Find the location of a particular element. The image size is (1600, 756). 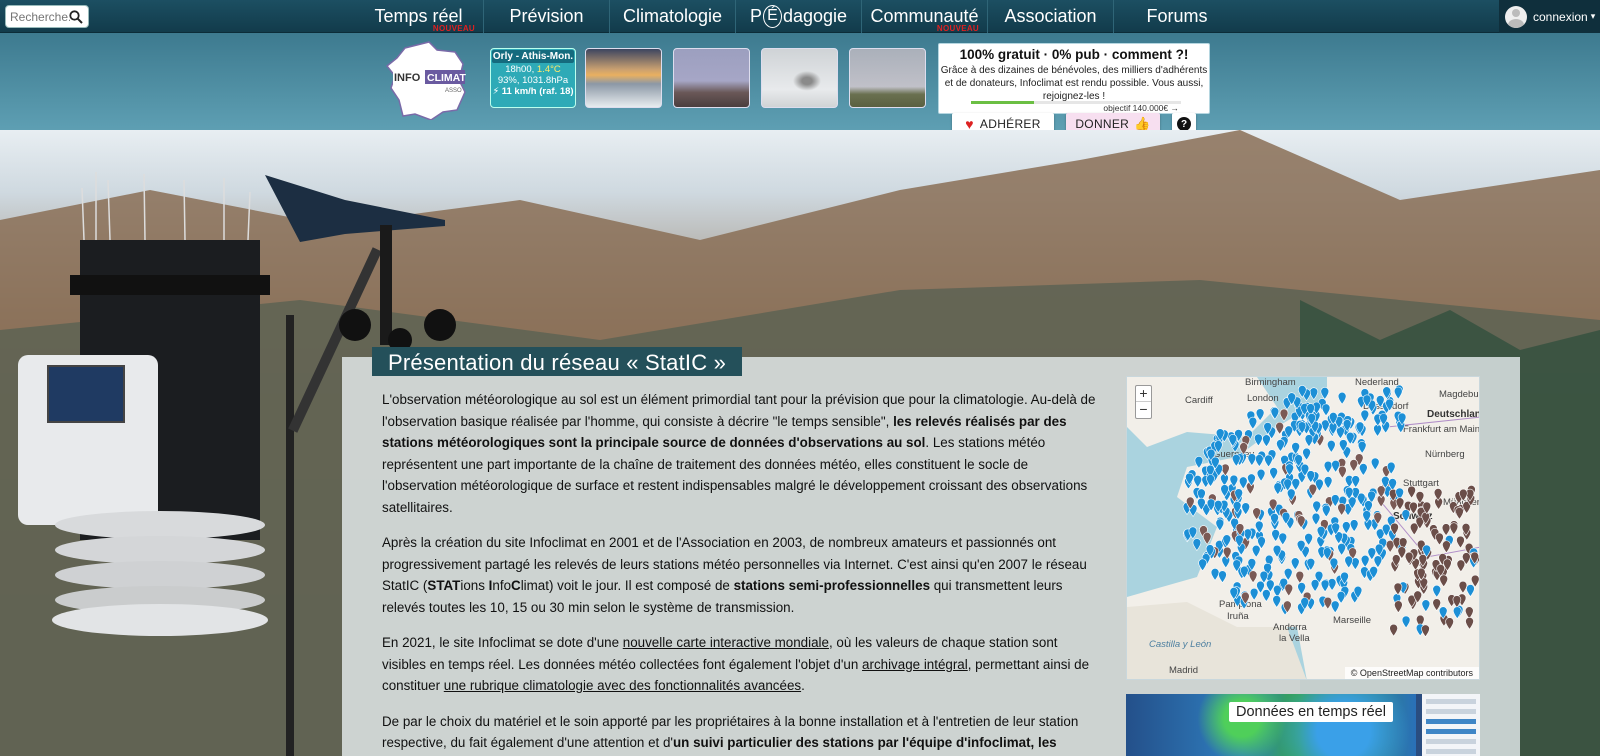

search-icon is located at coordinates (76, 17).